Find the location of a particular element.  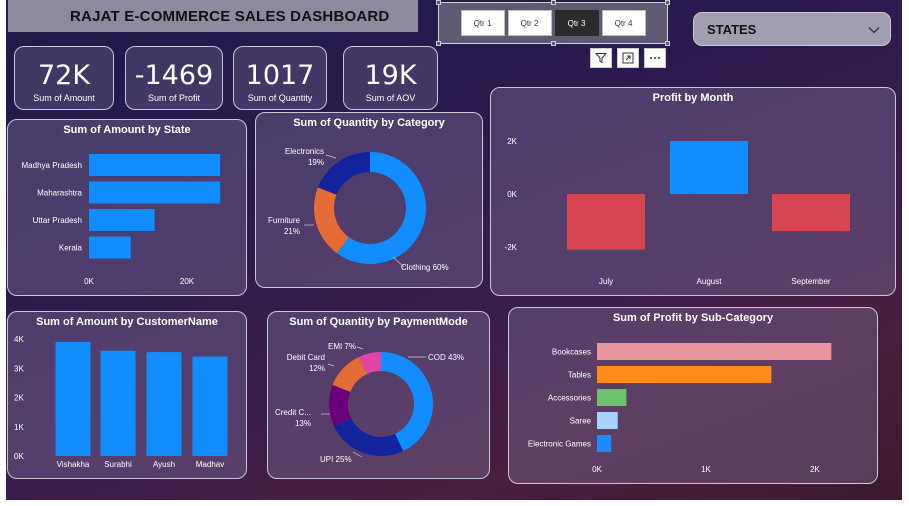

filter-icon is located at coordinates (601, 58).